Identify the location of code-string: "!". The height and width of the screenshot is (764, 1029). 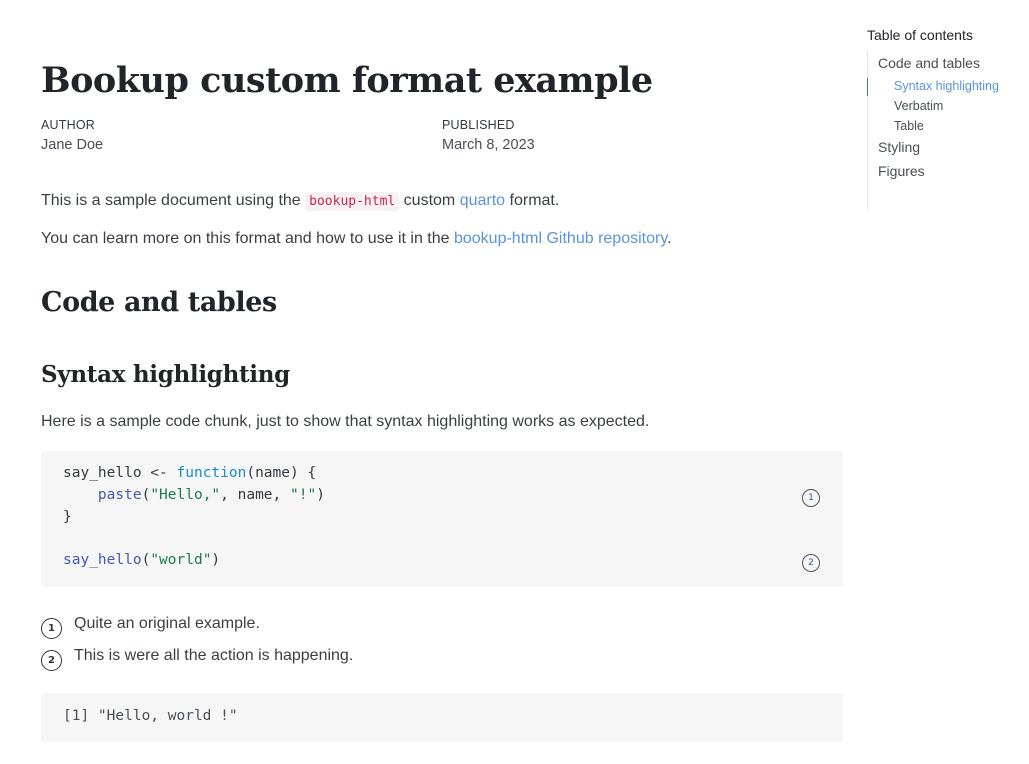
(303, 495).